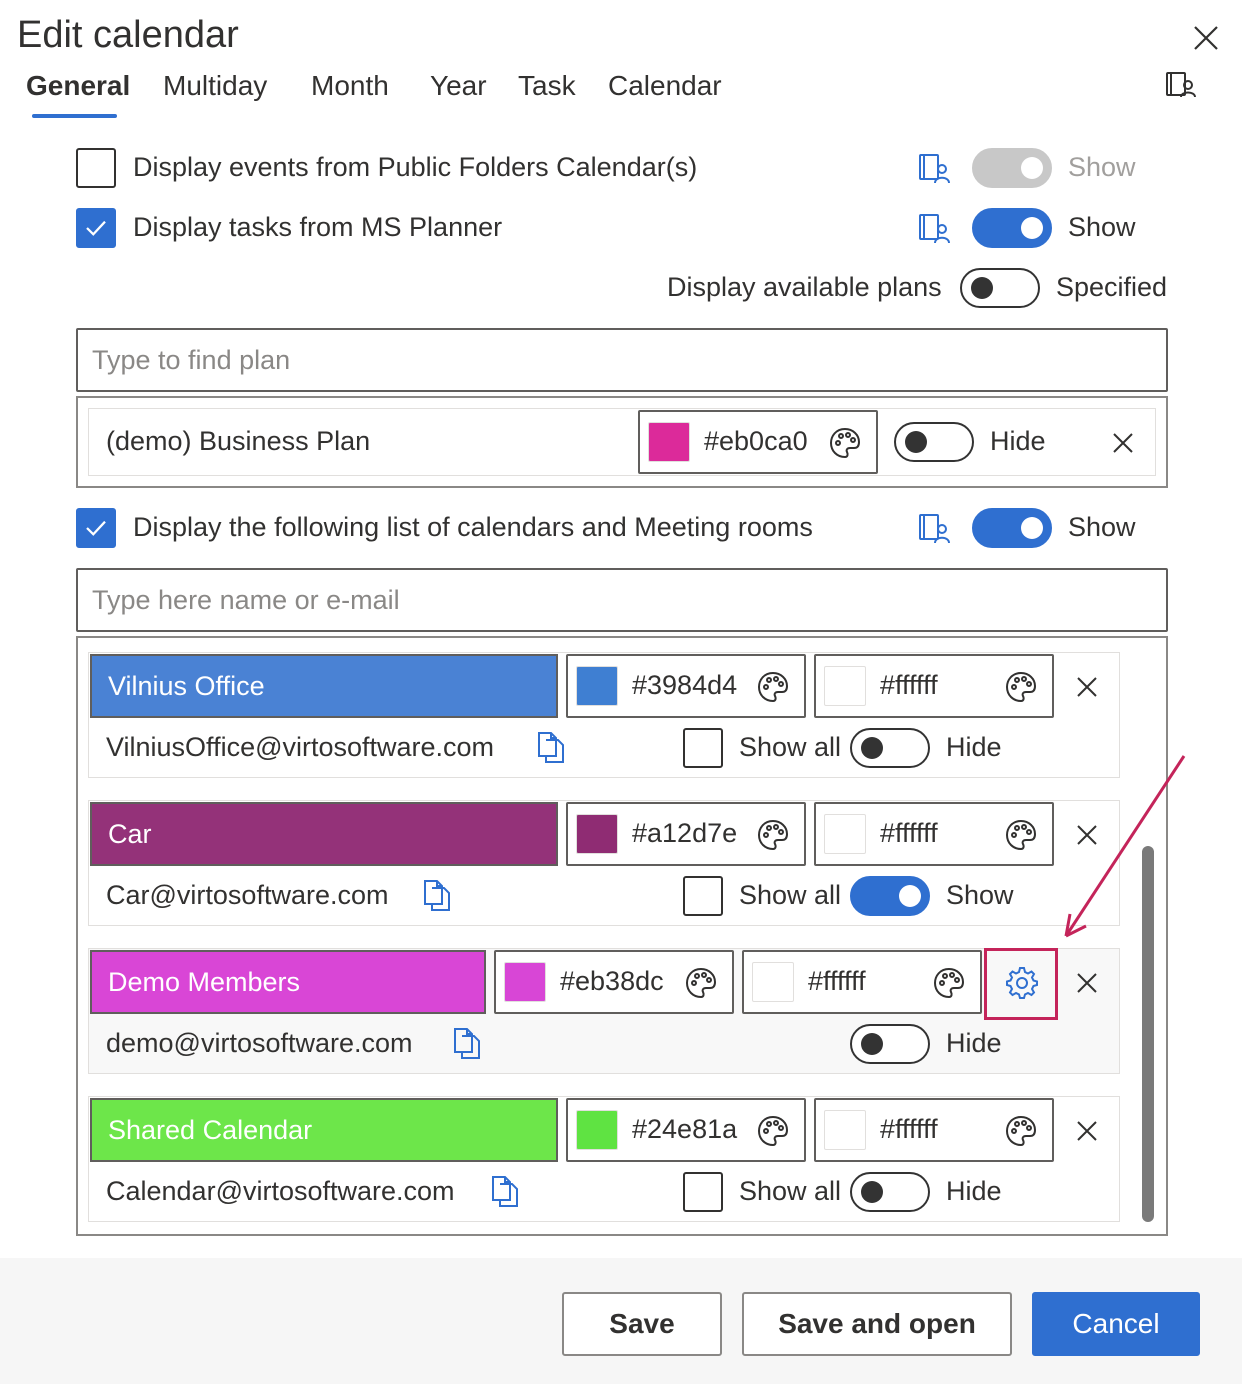 The image size is (1242, 1384). What do you see at coordinates (324, 834) in the screenshot?
I see `calendar-name-bar: Car` at bounding box center [324, 834].